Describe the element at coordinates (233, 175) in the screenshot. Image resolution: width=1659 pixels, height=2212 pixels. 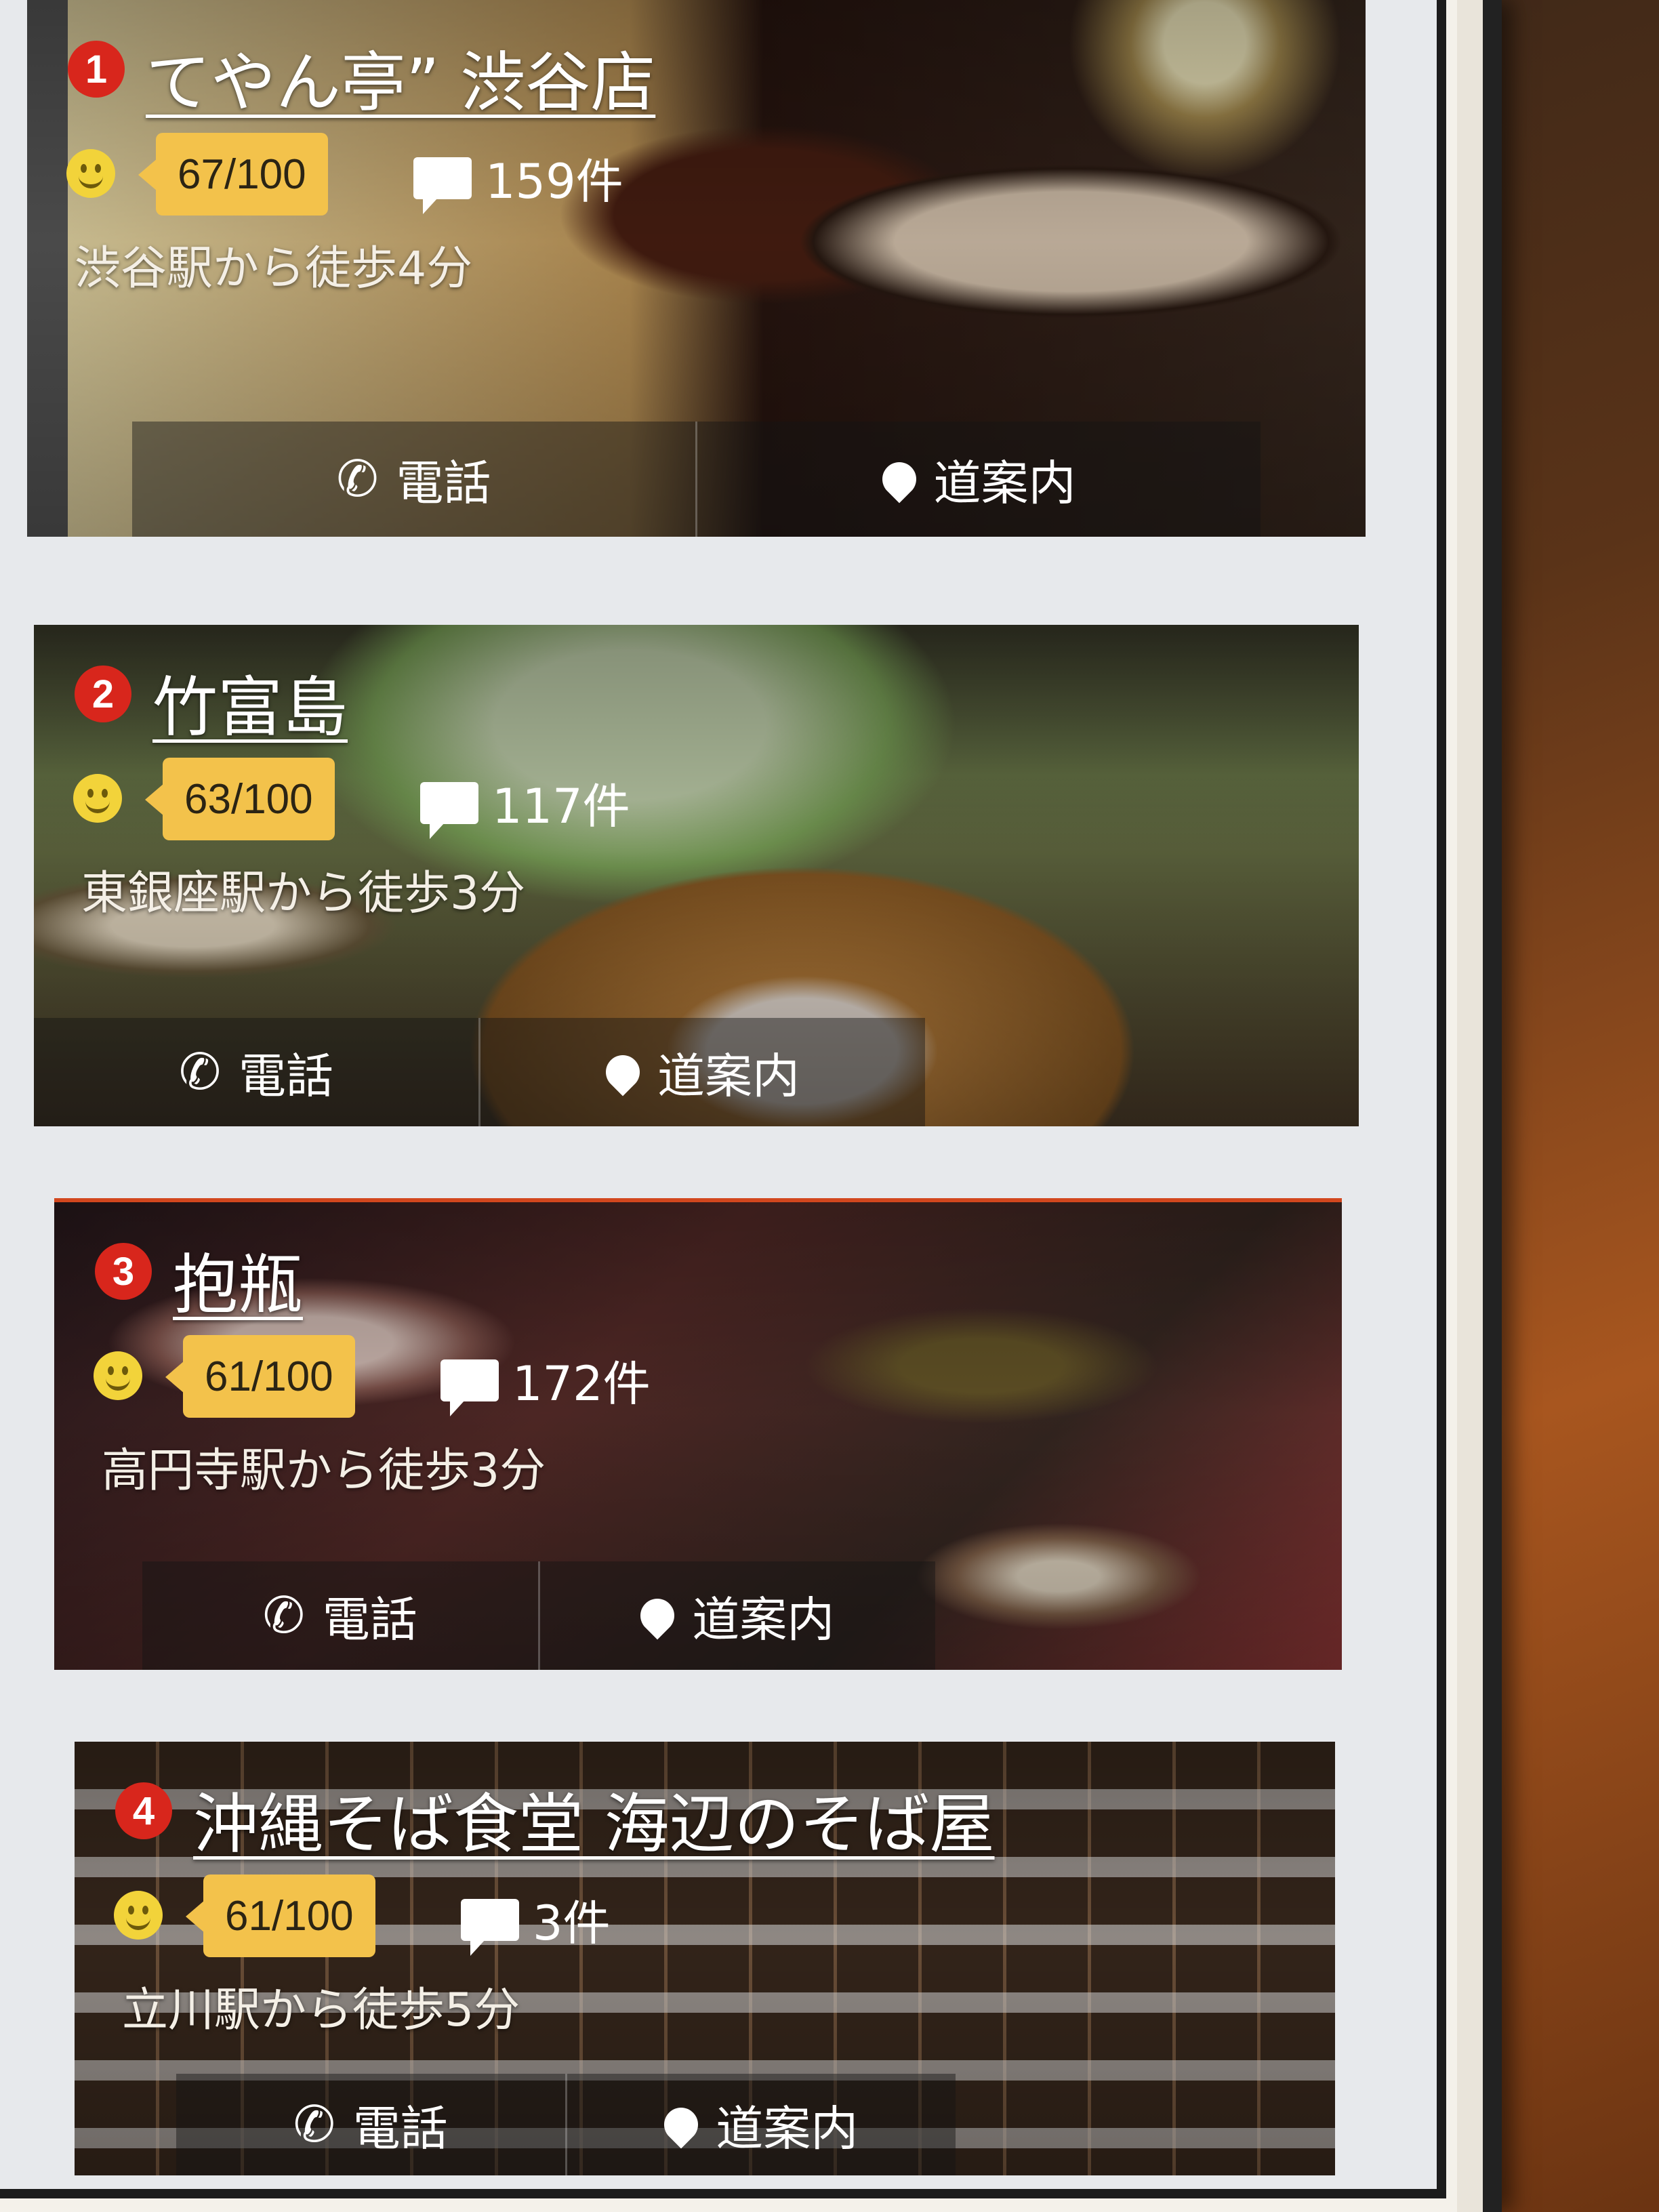
I see `score-tag: 67/100` at that location.